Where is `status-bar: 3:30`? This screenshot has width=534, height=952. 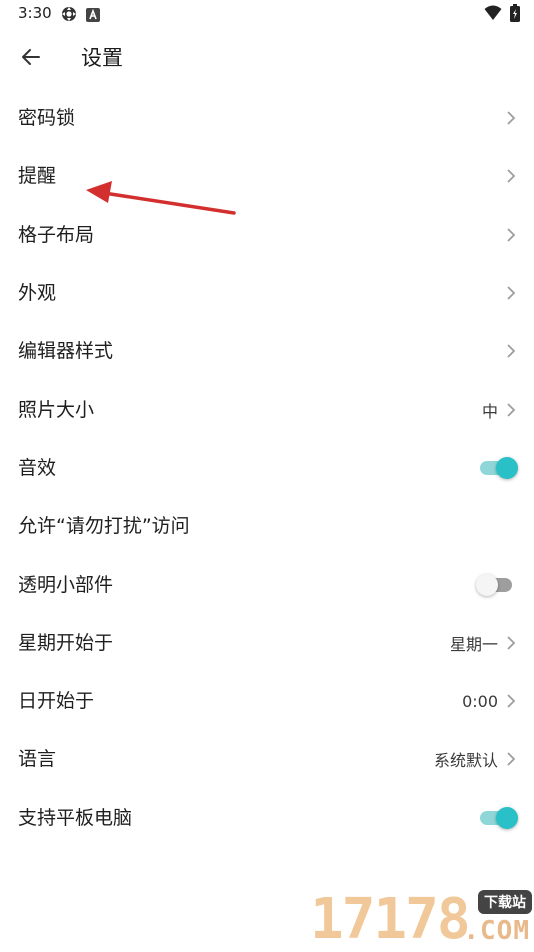 status-bar: 3:30 is located at coordinates (267, 14).